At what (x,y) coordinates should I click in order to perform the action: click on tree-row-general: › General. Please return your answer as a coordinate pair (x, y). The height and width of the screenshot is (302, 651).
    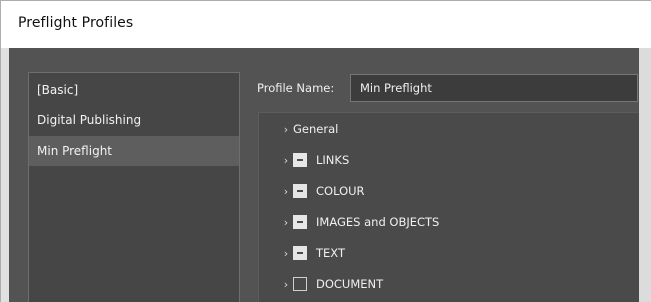
    Looking at the image, I should click on (310, 129).